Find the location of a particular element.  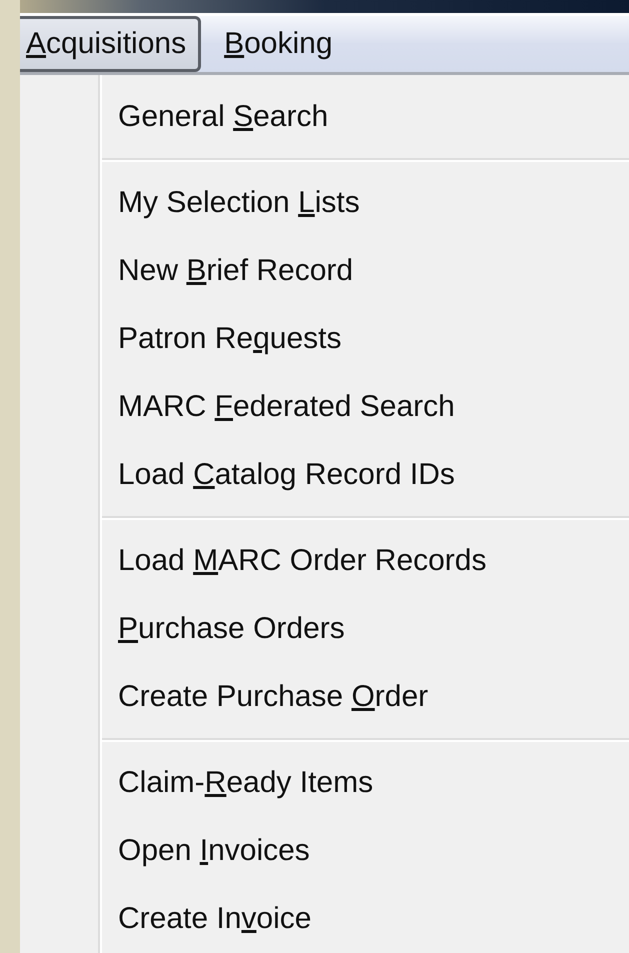

menu-item: Create Purchase Order is located at coordinates (364, 697).